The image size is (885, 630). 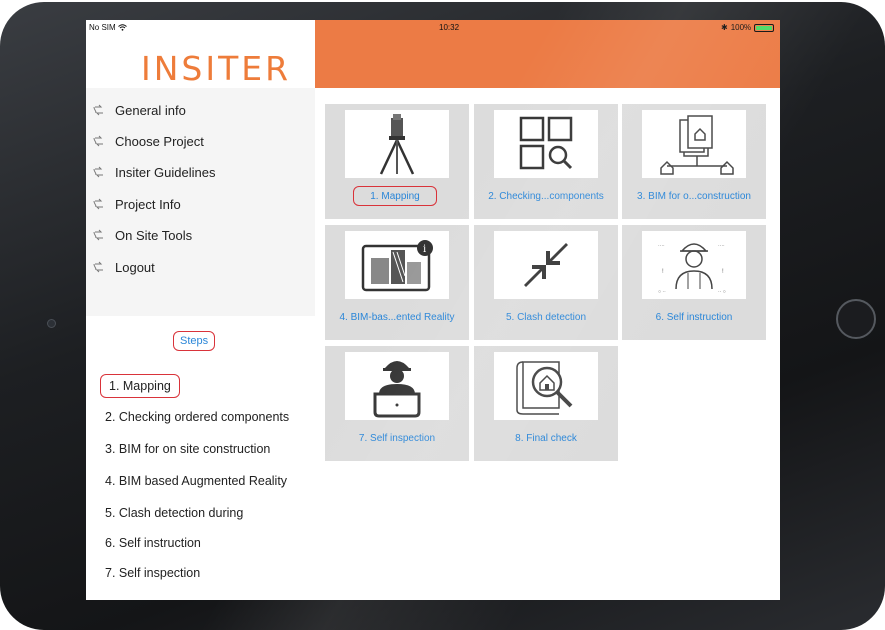 I want to click on menu-item-label: Logout, so click(x=135, y=267).